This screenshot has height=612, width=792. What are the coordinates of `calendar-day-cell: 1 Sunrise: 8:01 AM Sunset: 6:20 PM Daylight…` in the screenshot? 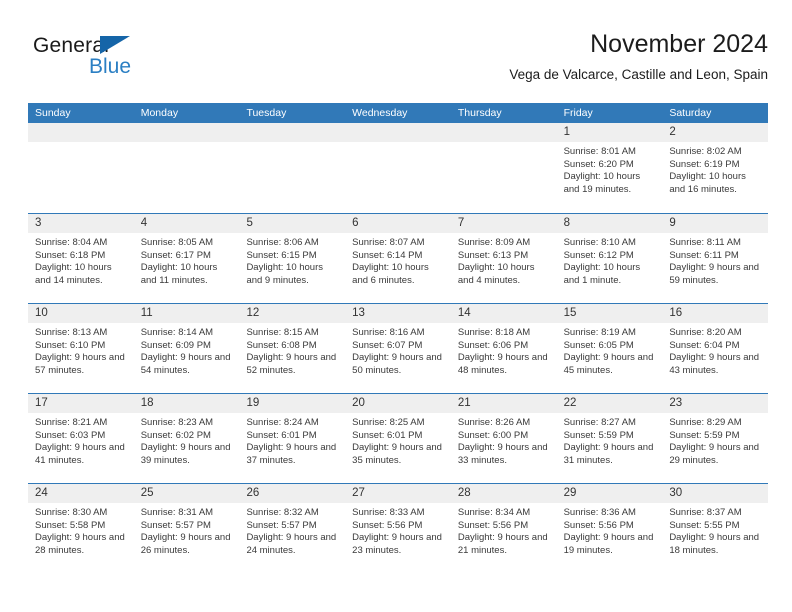 It's located at (609, 168).